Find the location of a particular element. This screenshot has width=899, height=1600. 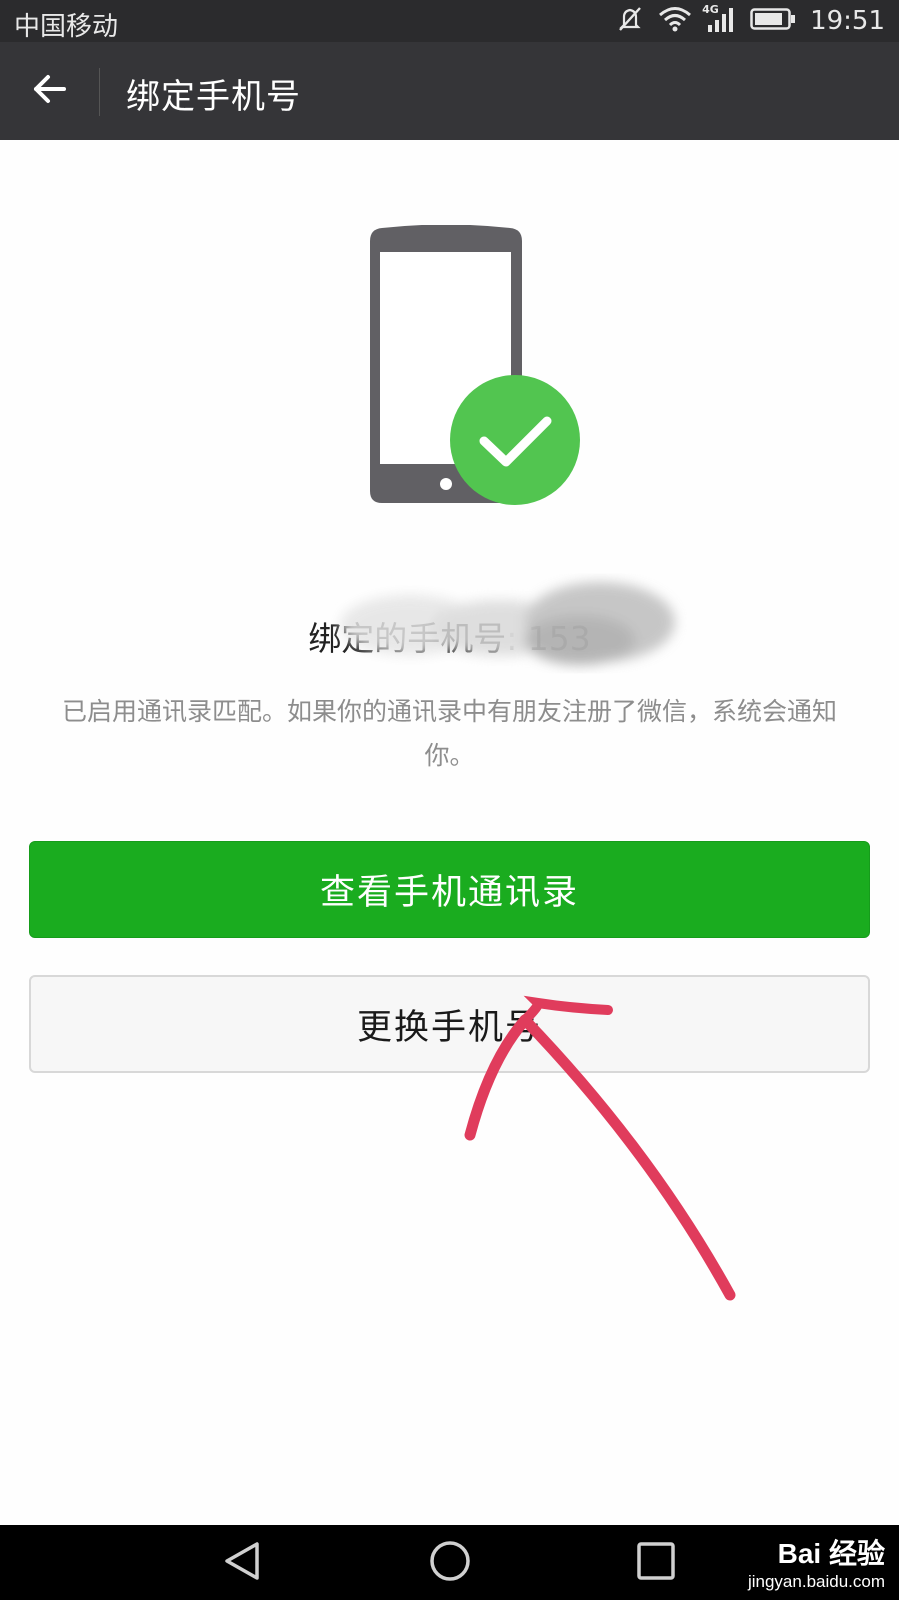

bound-phone-value: : 153 is located at coordinates (548, 638).